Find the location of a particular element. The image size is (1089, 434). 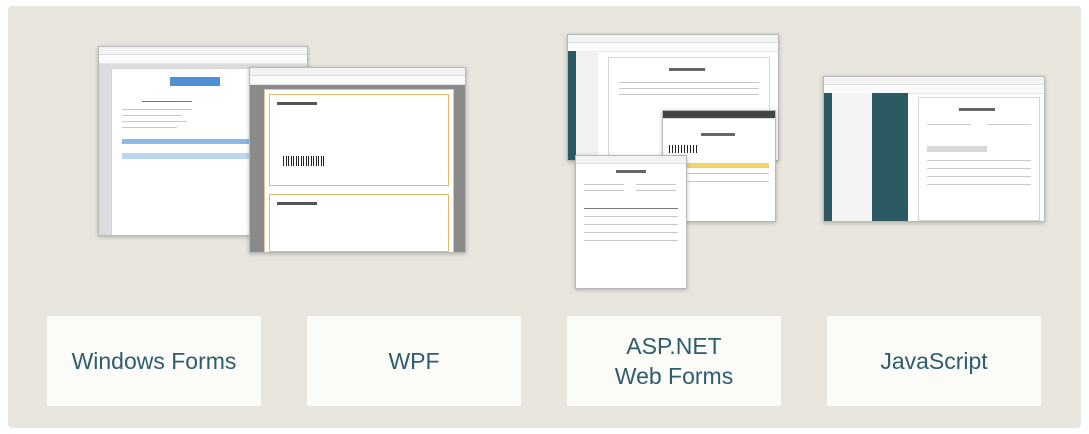

aspnet-web-forms-label: ASP.NET Web Forms is located at coordinates (674, 361).